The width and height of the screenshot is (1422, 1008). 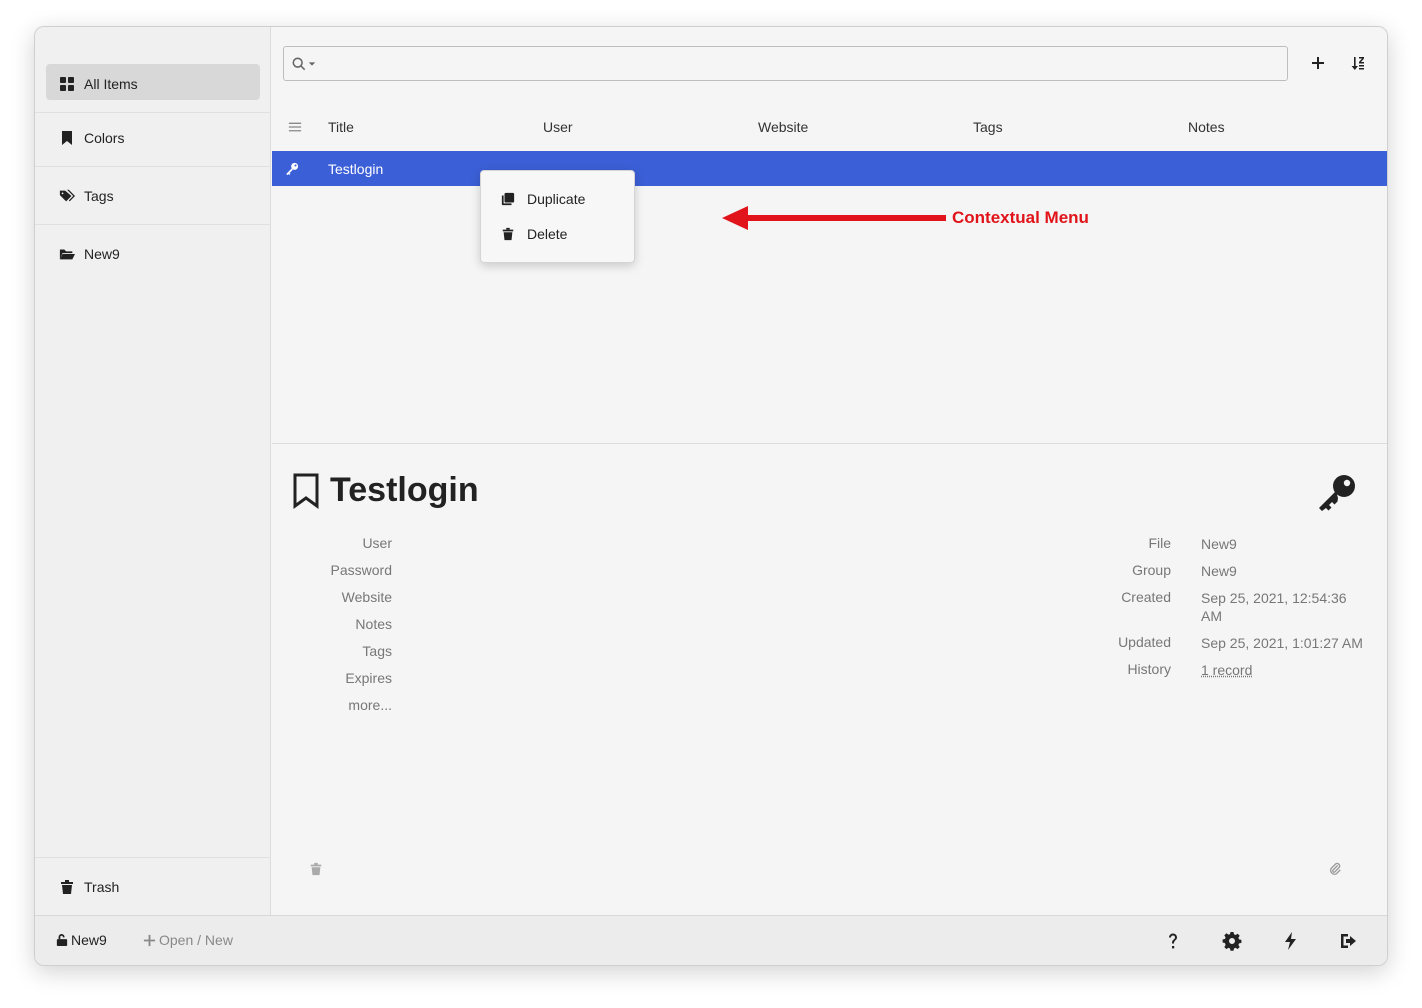 What do you see at coordinates (508, 199) in the screenshot?
I see `copy-icon` at bounding box center [508, 199].